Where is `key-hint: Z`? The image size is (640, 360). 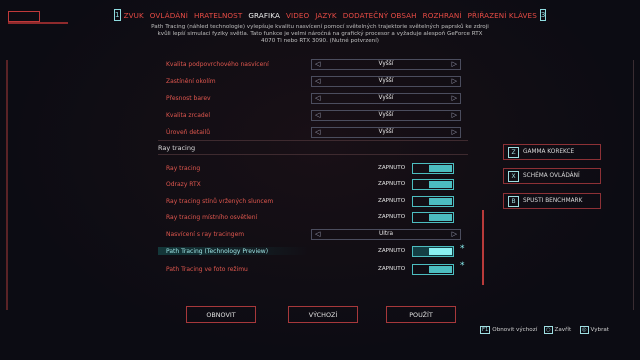
key-hint: Z is located at coordinates (513, 152).